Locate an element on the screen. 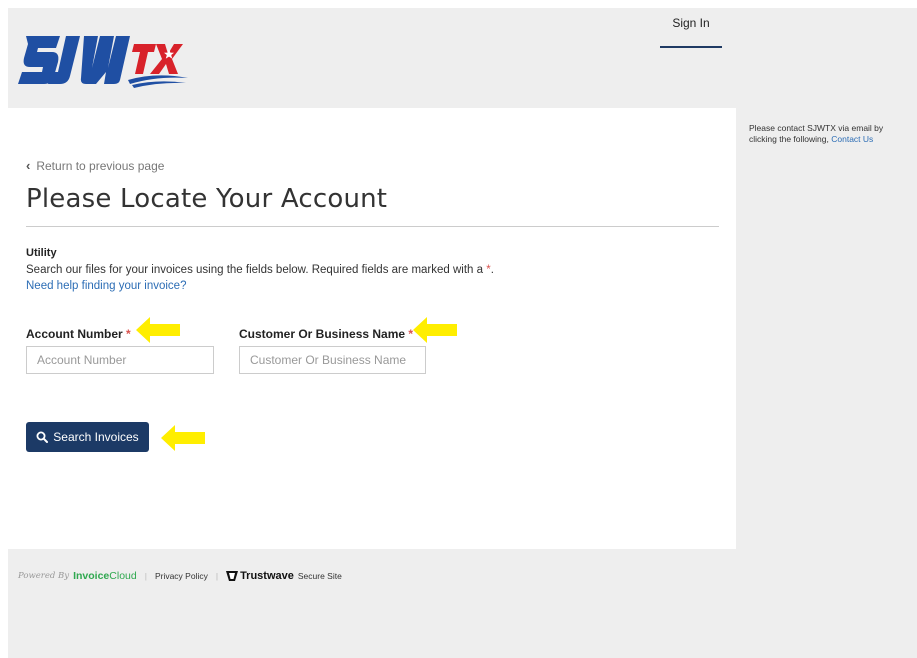 The height and width of the screenshot is (658, 917). invoicecloud-logo: InvoiceCloud is located at coordinates (105, 576).